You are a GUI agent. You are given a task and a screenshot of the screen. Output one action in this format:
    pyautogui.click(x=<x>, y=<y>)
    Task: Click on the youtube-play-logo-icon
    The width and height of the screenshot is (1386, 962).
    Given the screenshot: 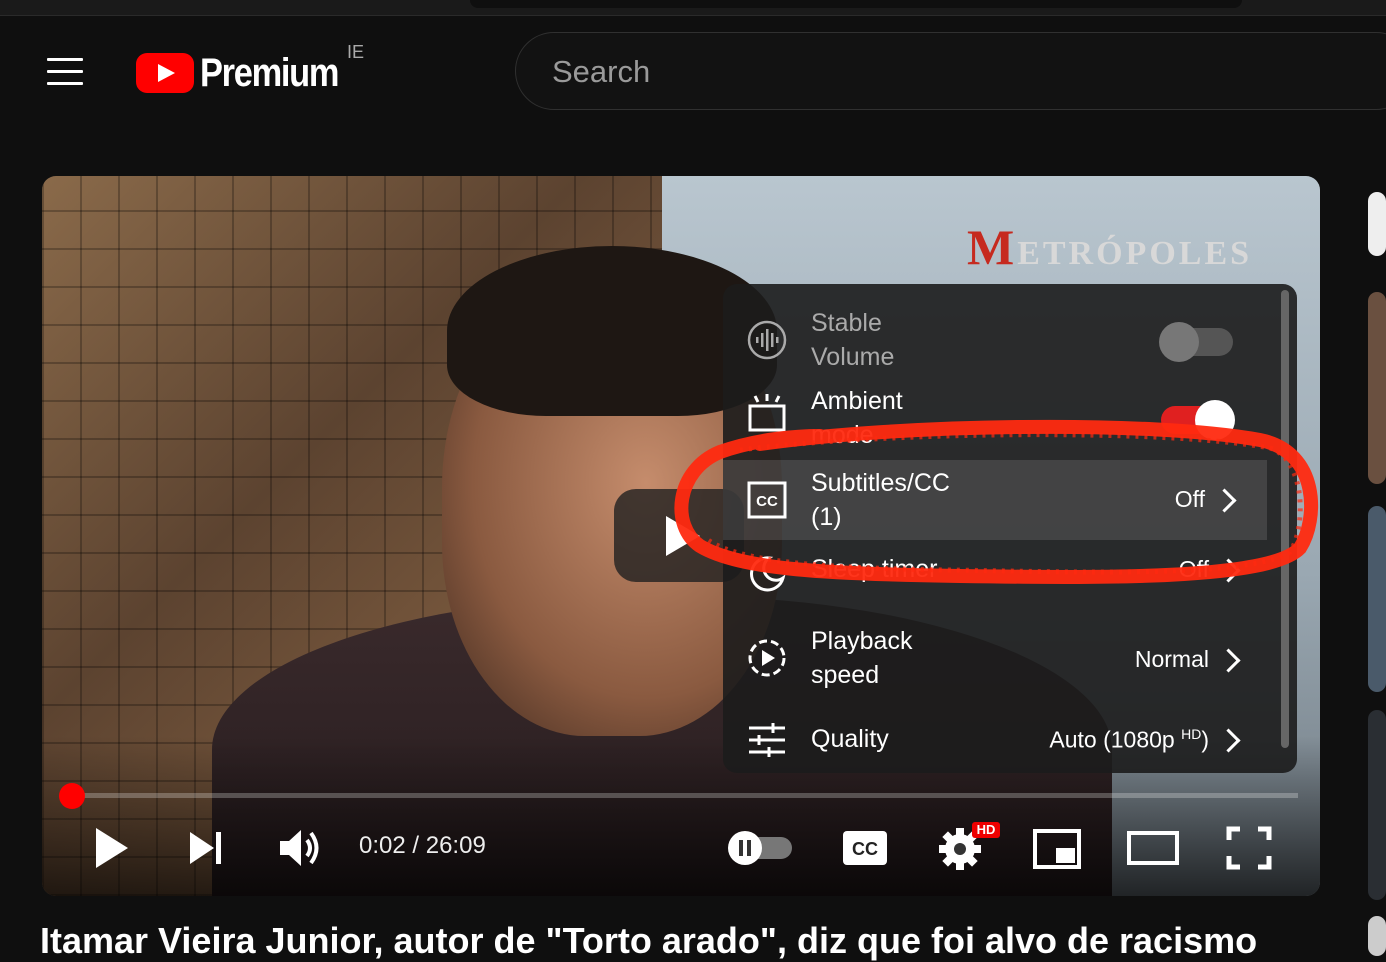 What is the action you would take?
    pyautogui.click(x=165, y=73)
    